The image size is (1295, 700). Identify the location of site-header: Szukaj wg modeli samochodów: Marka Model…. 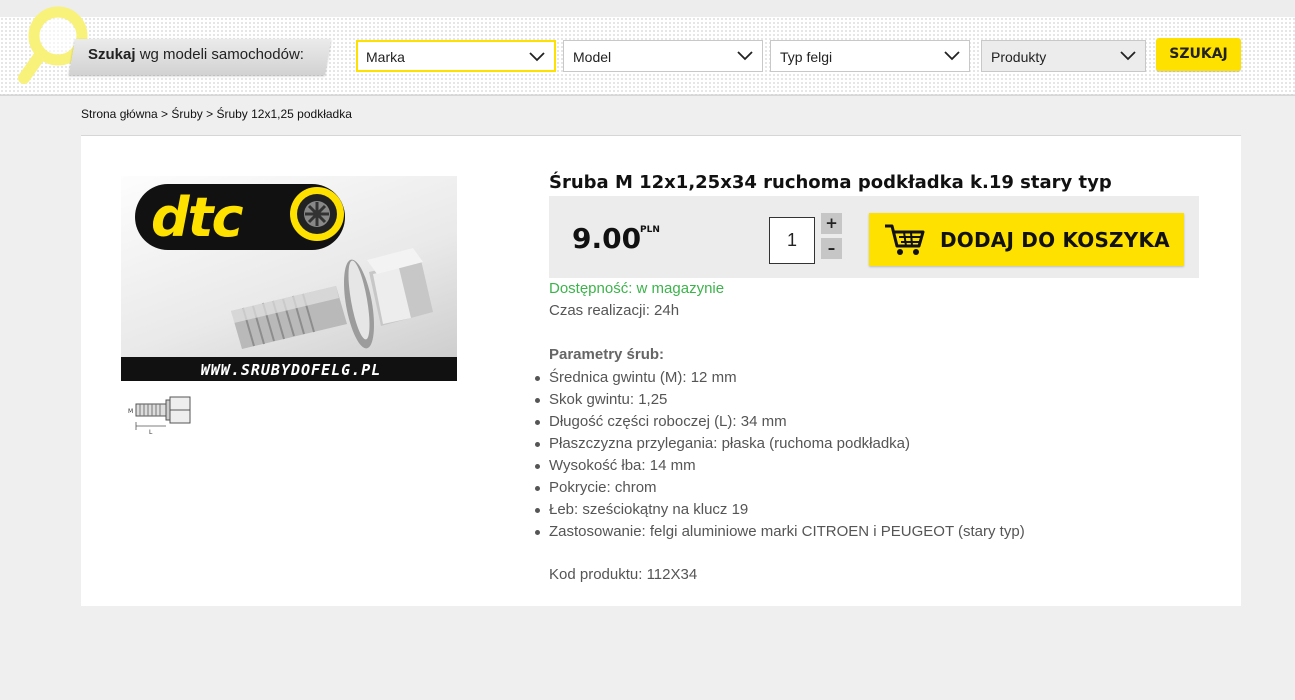
(647, 48).